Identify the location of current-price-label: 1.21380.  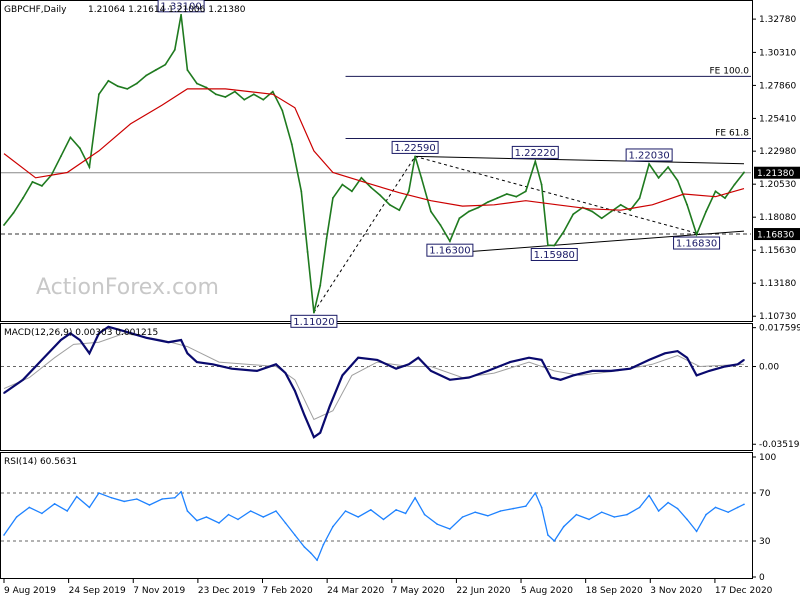
(775, 174).